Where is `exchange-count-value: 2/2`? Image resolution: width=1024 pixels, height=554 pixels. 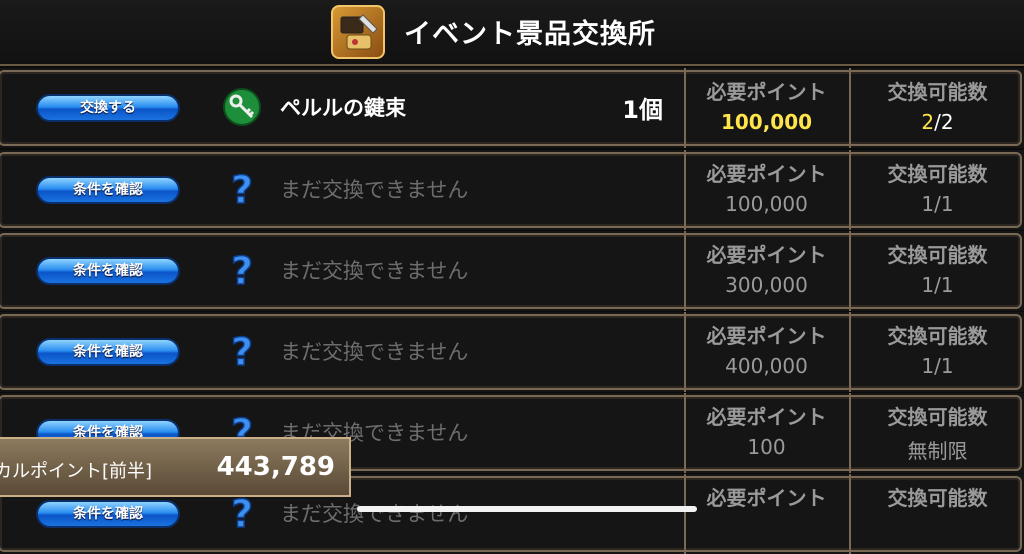 exchange-count-value: 2/2 is located at coordinates (937, 122).